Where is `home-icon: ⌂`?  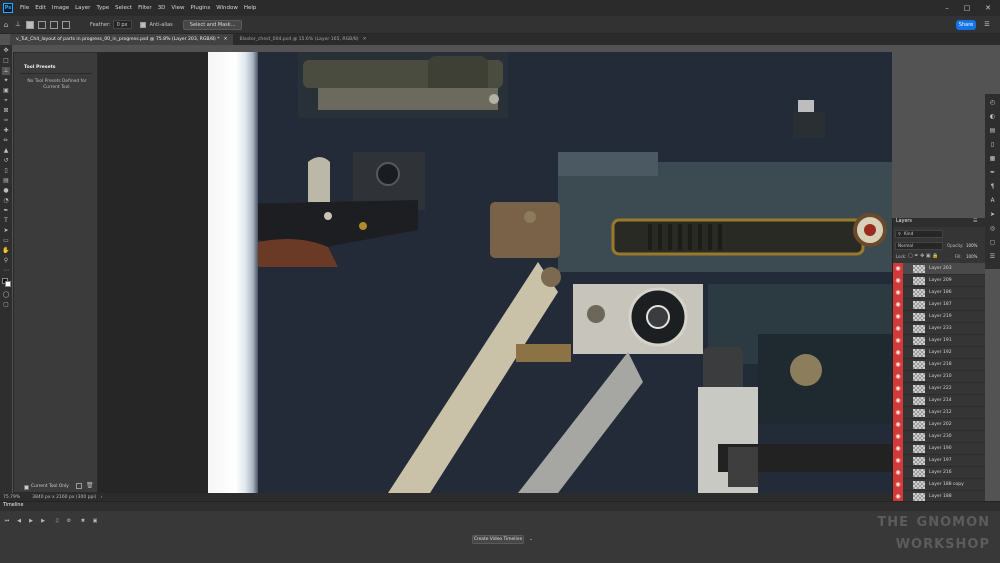 home-icon: ⌂ is located at coordinates (6, 25).